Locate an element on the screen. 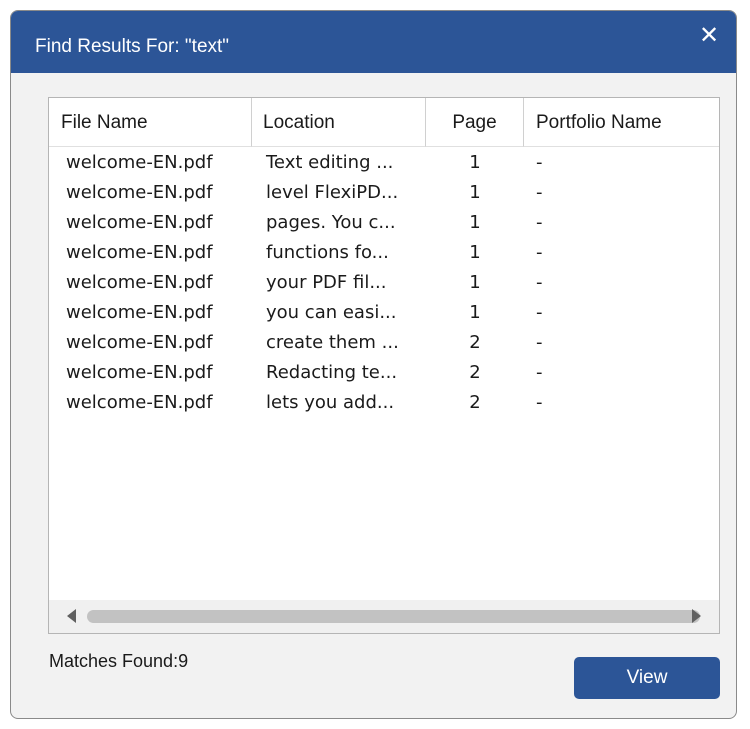 The image size is (750, 729). scroll-left-arrow-icon is located at coordinates (71, 616).